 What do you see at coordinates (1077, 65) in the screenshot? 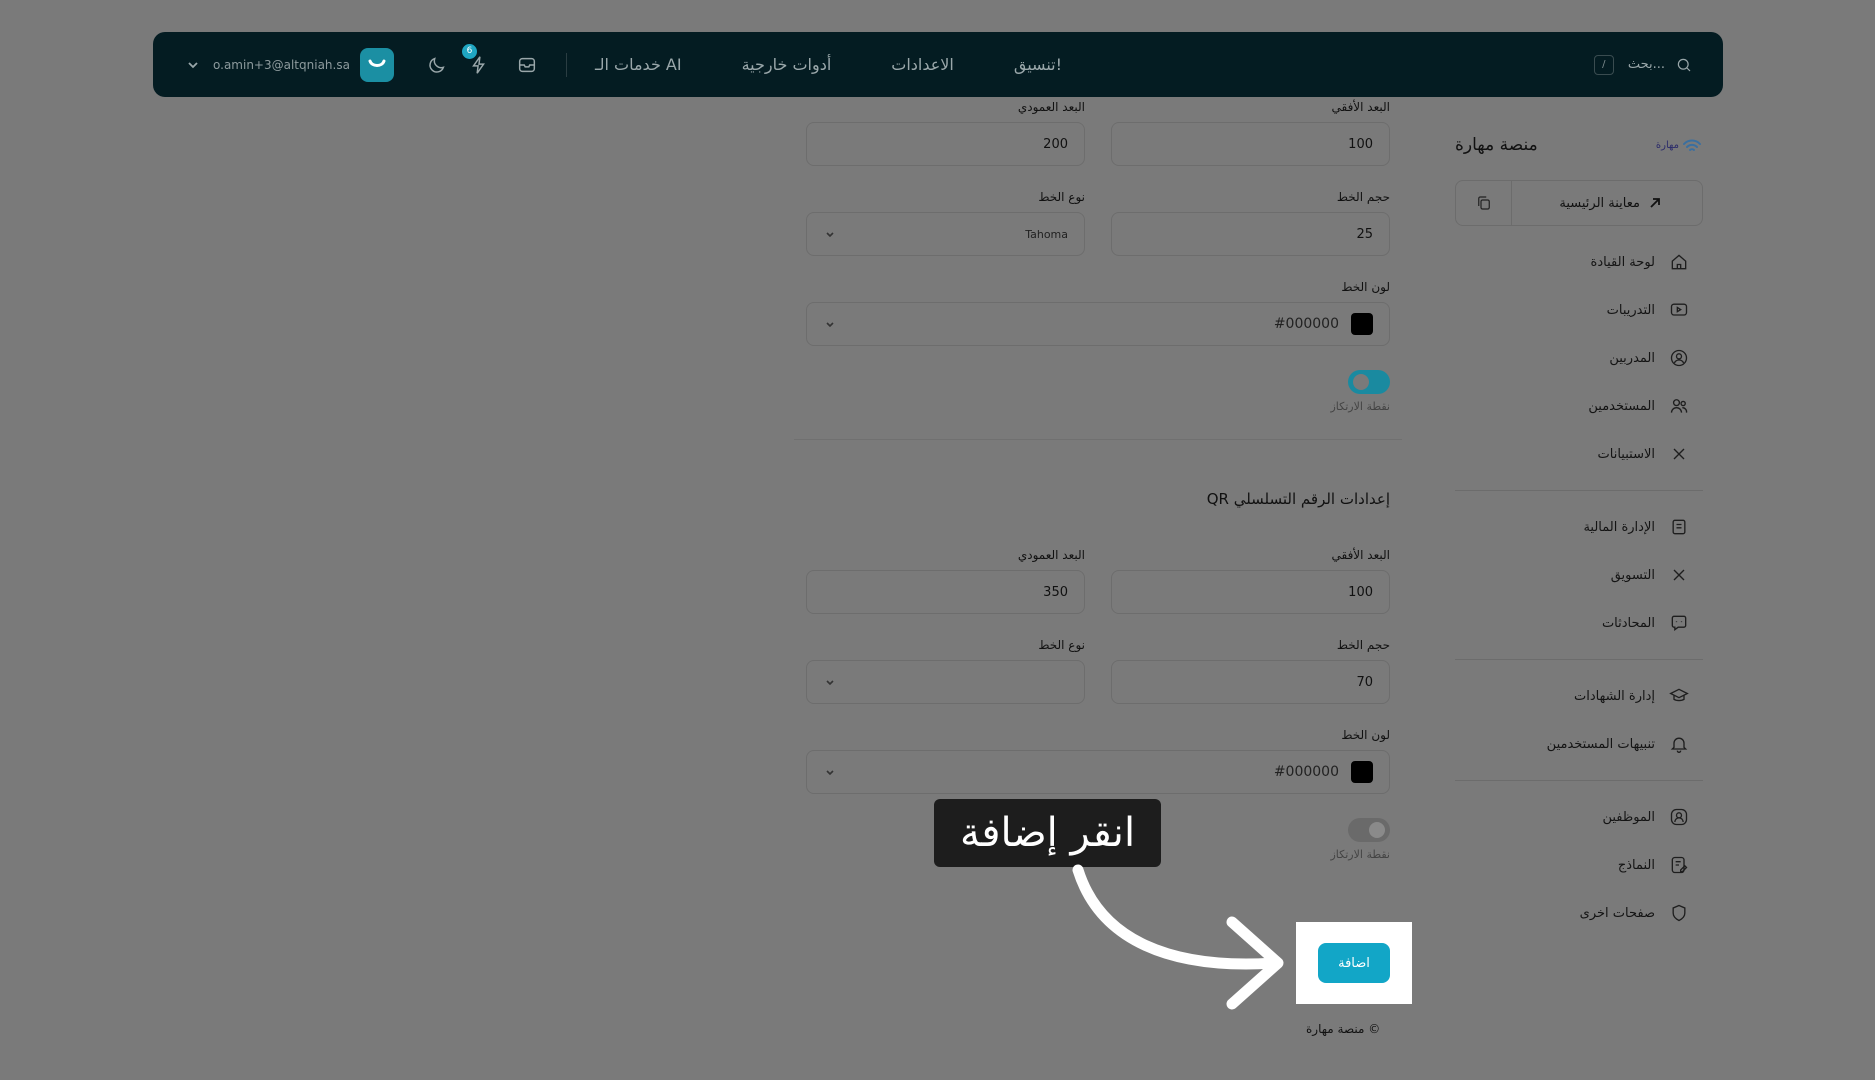
I see `layout-icon` at bounding box center [1077, 65].